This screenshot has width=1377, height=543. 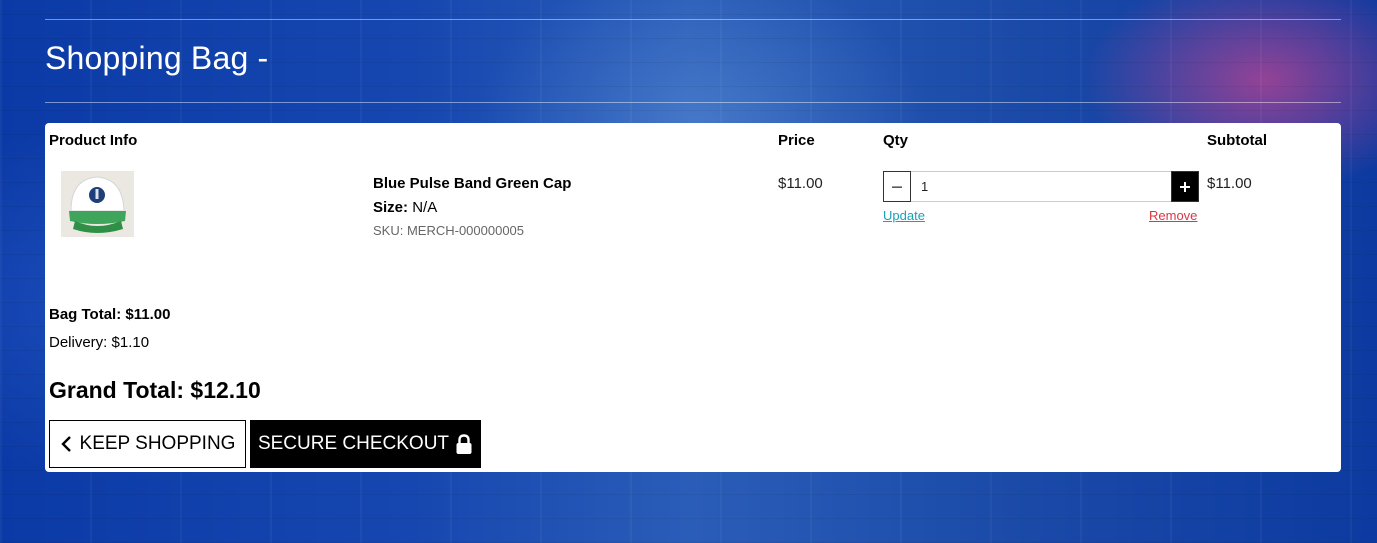 What do you see at coordinates (391, 207) in the screenshot?
I see `size-label: Size:` at bounding box center [391, 207].